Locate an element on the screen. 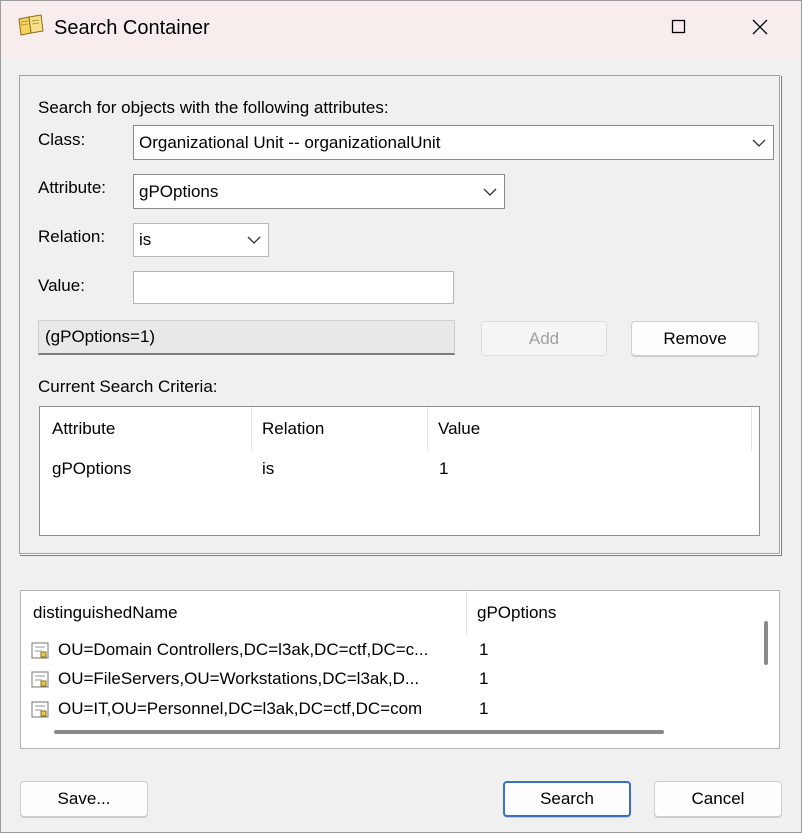 This screenshot has width=802, height=833. column-header-label: gPOptions is located at coordinates (517, 612).